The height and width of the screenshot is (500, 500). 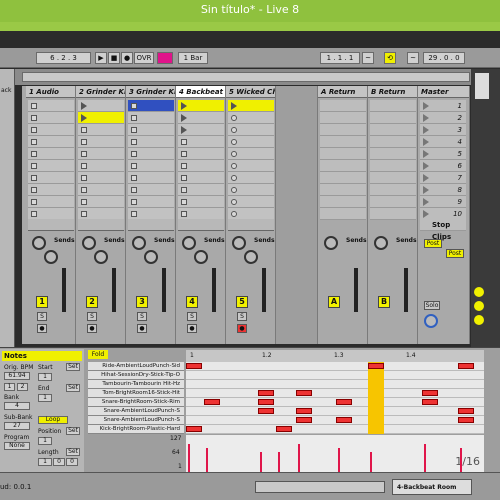 I want to click on loop-button: Loop, so click(x=53, y=420).